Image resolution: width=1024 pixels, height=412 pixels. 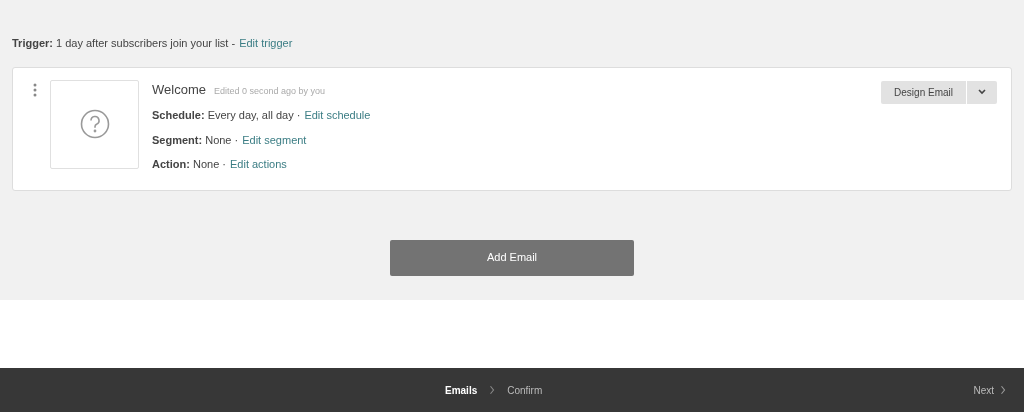 What do you see at coordinates (195, 140) in the screenshot?
I see `detail-text: Segment: None ·` at bounding box center [195, 140].